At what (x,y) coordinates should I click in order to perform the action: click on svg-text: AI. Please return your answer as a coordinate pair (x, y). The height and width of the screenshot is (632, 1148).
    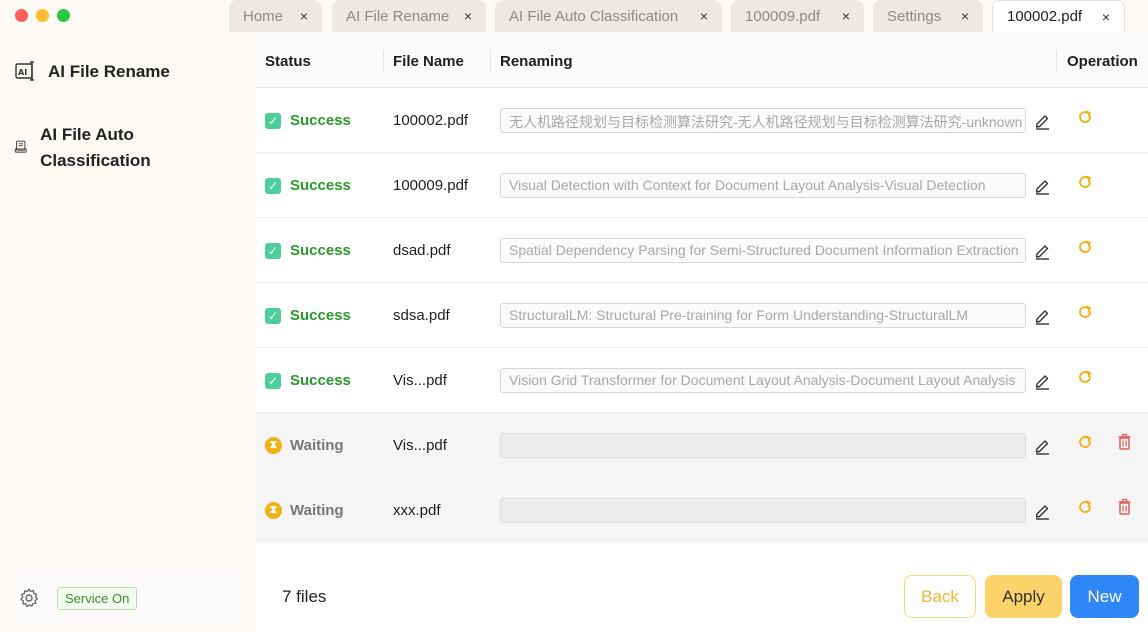
    Looking at the image, I should click on (22, 72).